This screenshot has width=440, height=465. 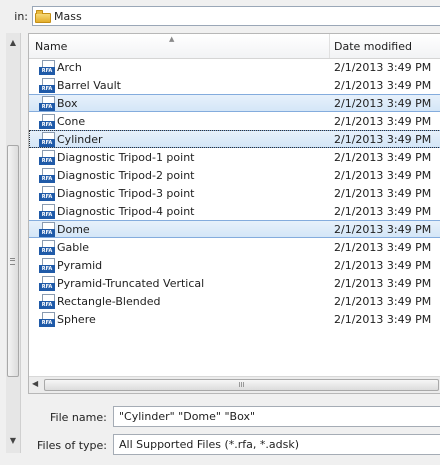 What do you see at coordinates (131, 283) in the screenshot?
I see `file-name-cell: Pyramid-Truncated Vertical` at bounding box center [131, 283].